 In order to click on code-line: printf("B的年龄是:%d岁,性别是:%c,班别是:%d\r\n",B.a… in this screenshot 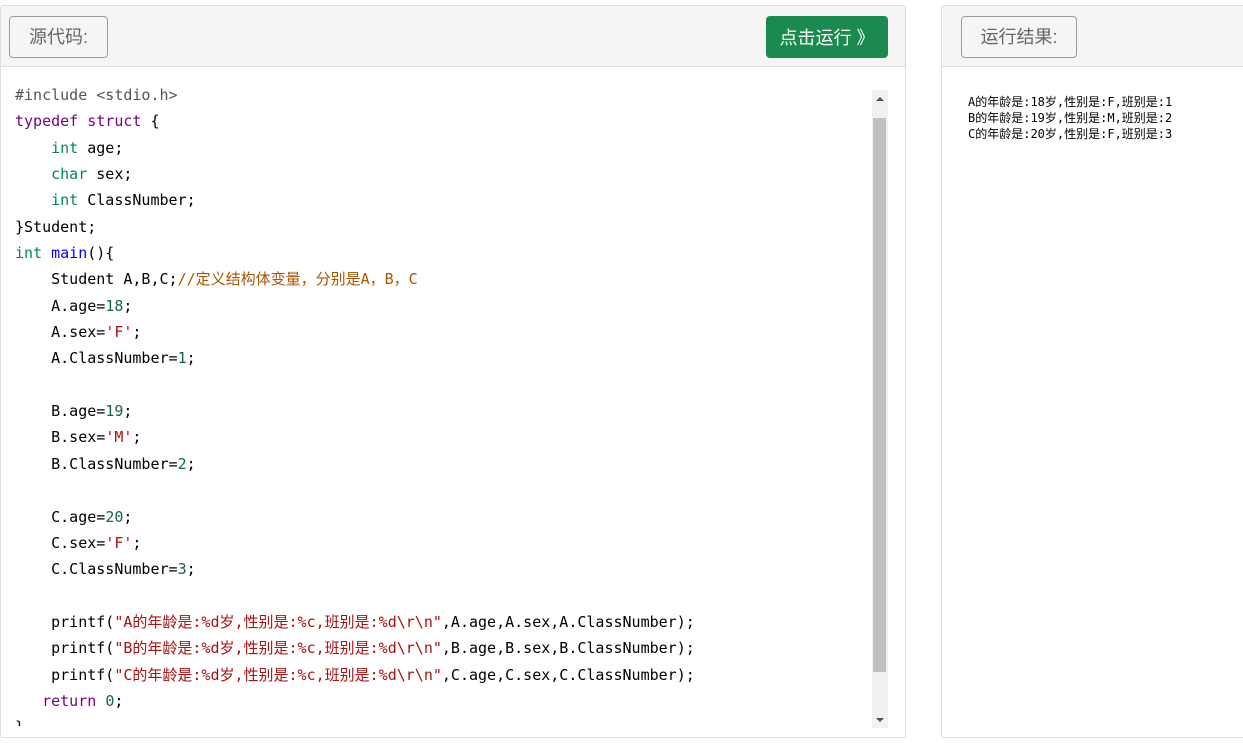, I will do `click(355, 648)`.